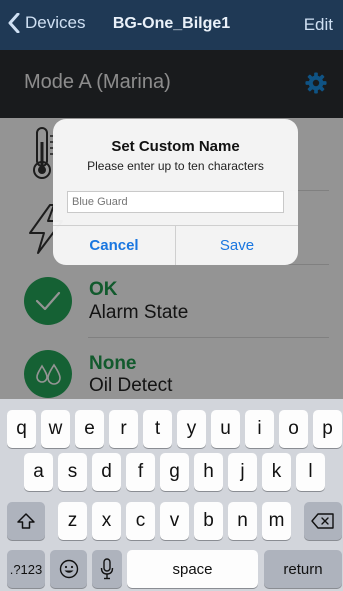 The width and height of the screenshot is (343, 591). What do you see at coordinates (140, 472) in the screenshot?
I see `key-f: f` at bounding box center [140, 472].